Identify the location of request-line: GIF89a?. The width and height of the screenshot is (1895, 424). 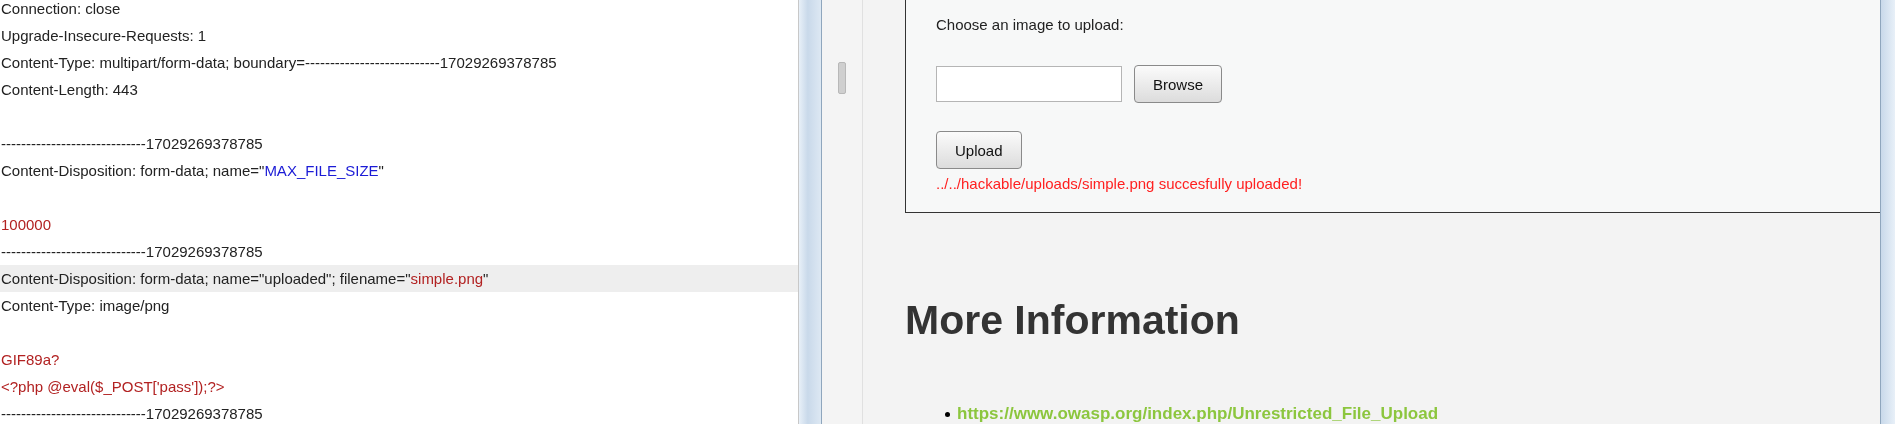
(30, 360).